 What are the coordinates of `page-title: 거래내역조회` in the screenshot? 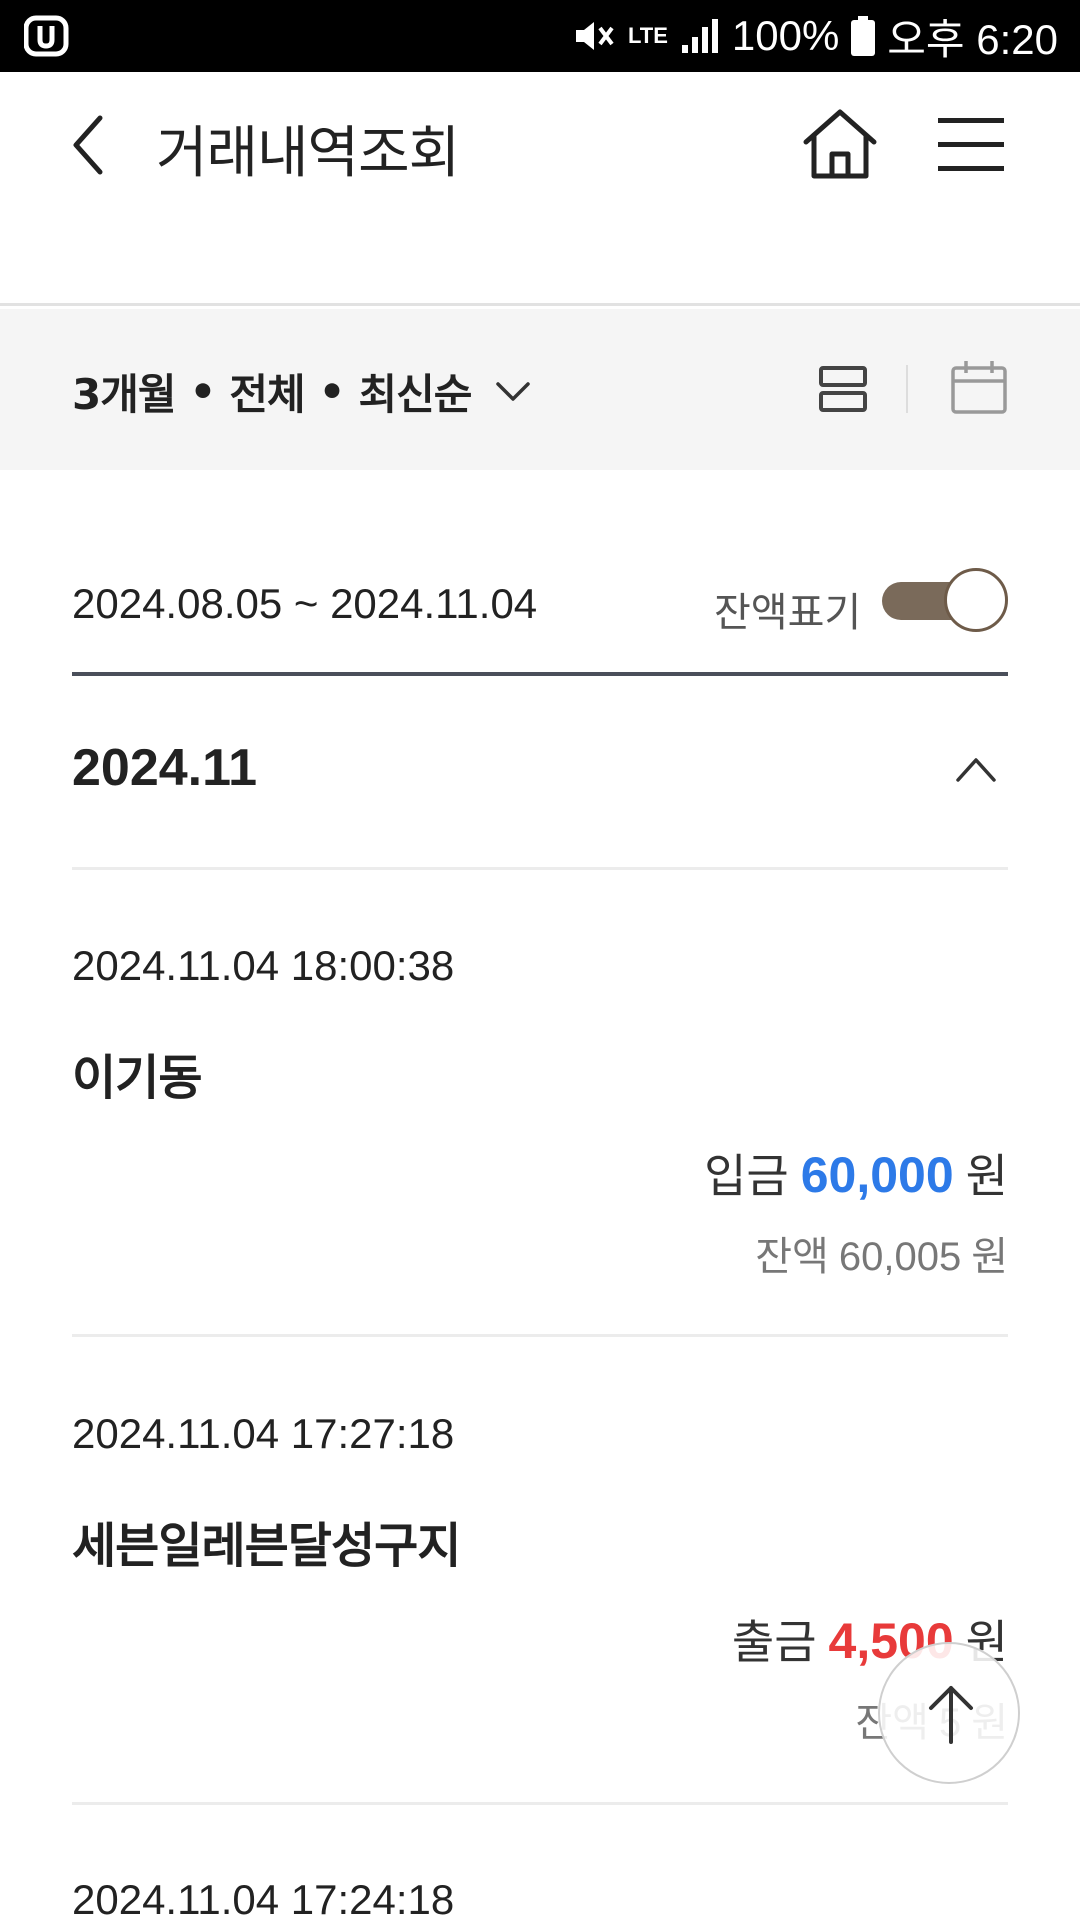 It's located at (308, 153).